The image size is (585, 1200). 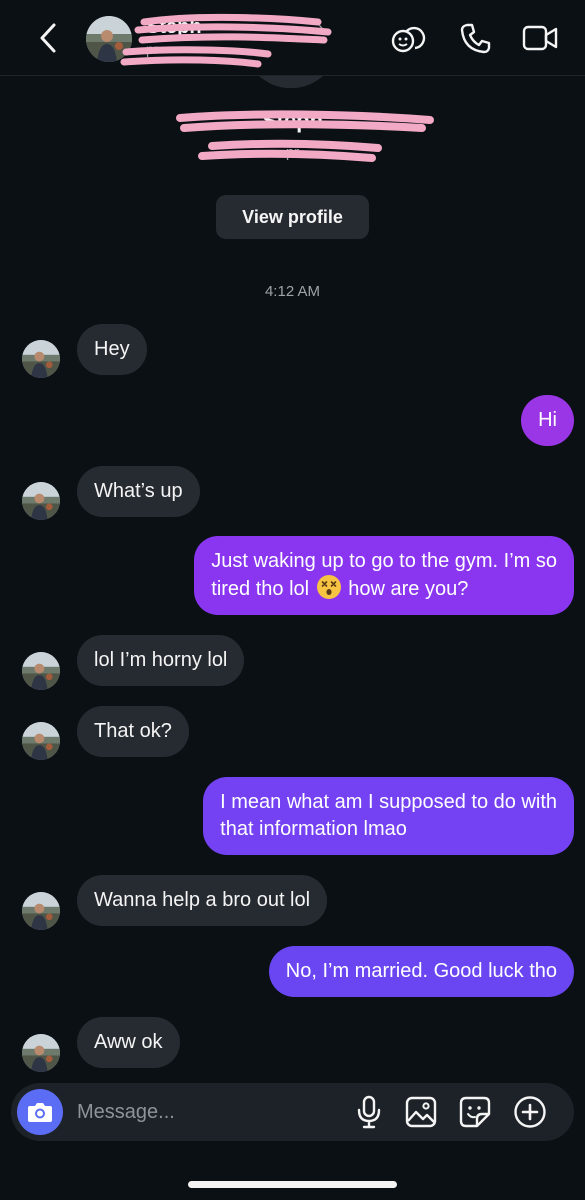 I want to click on message-line: Just waking up to go to the gym. I’m so, so click(x=384, y=561).